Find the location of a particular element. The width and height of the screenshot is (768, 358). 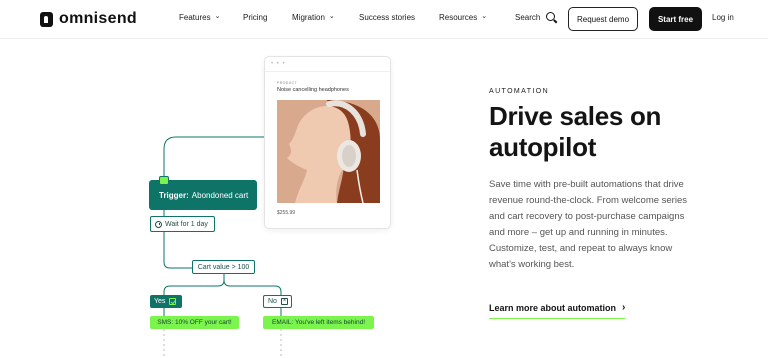

nav-item-pricing: Pricing is located at coordinates (255, 17).